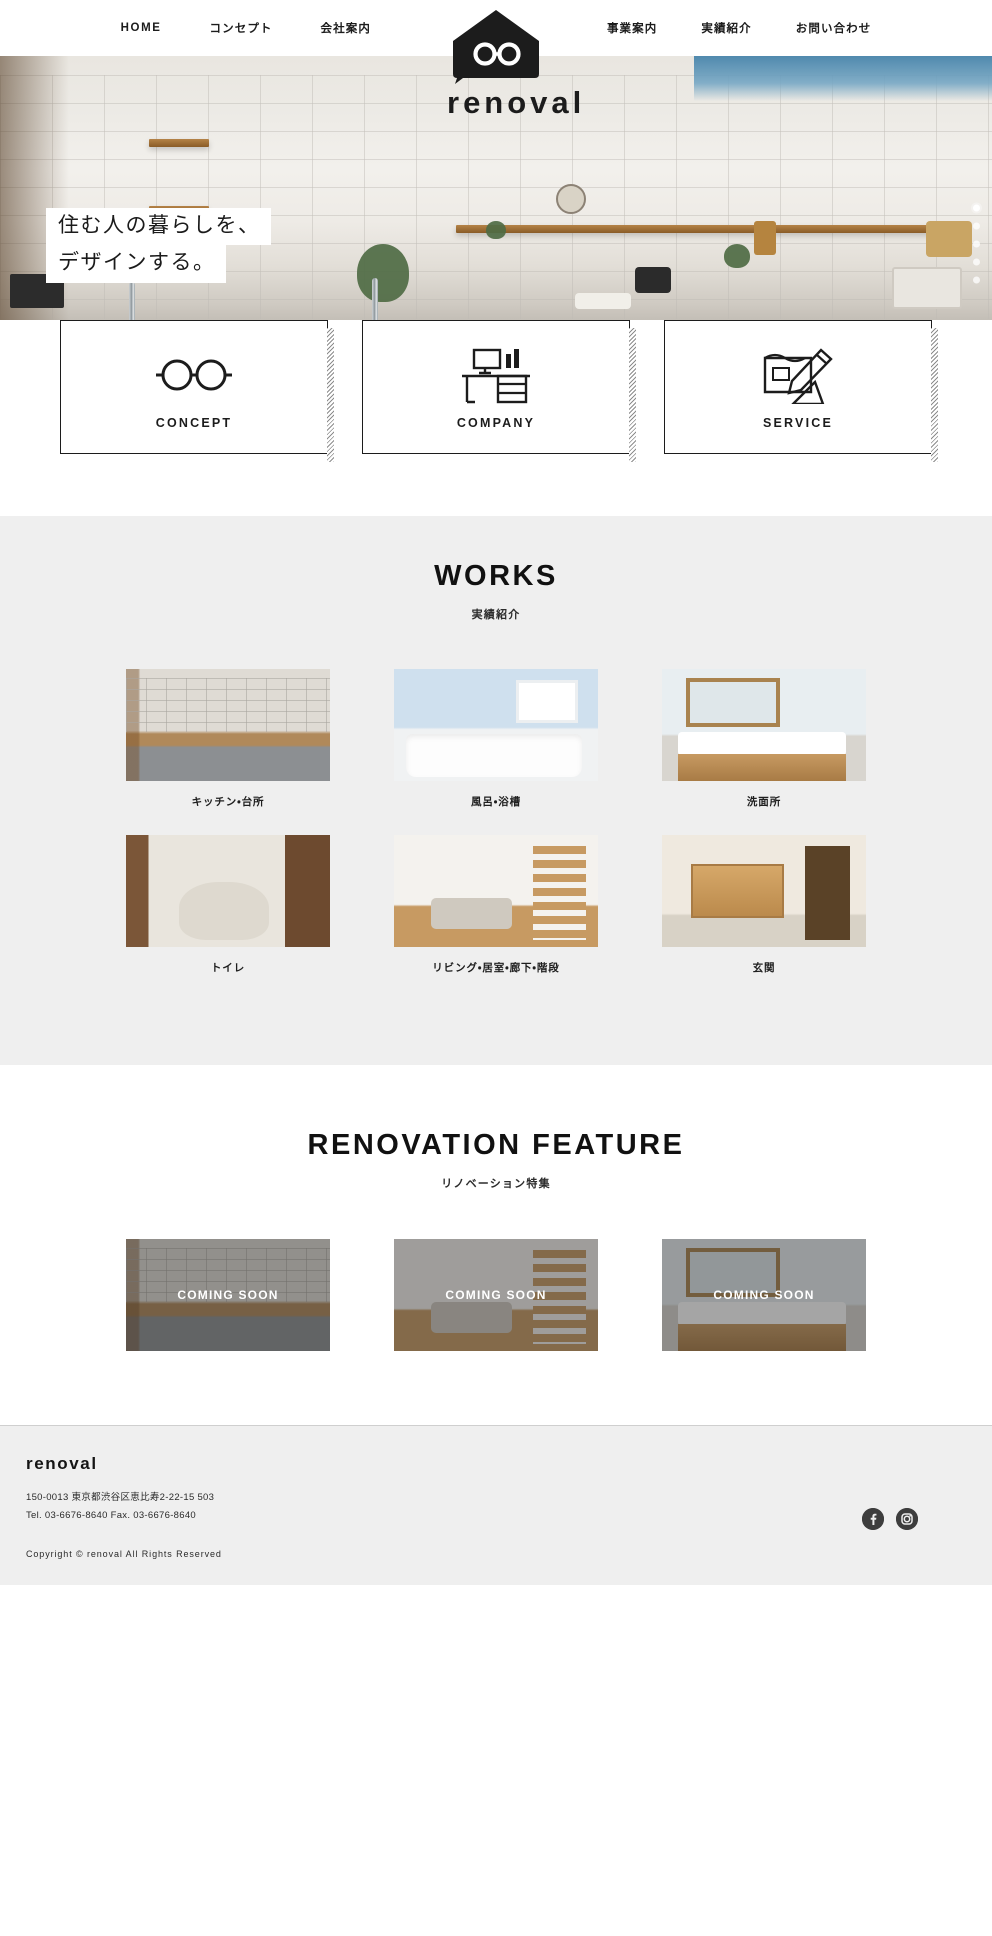  I want to click on feature-item-2: COMING SOON, so click(496, 1295).